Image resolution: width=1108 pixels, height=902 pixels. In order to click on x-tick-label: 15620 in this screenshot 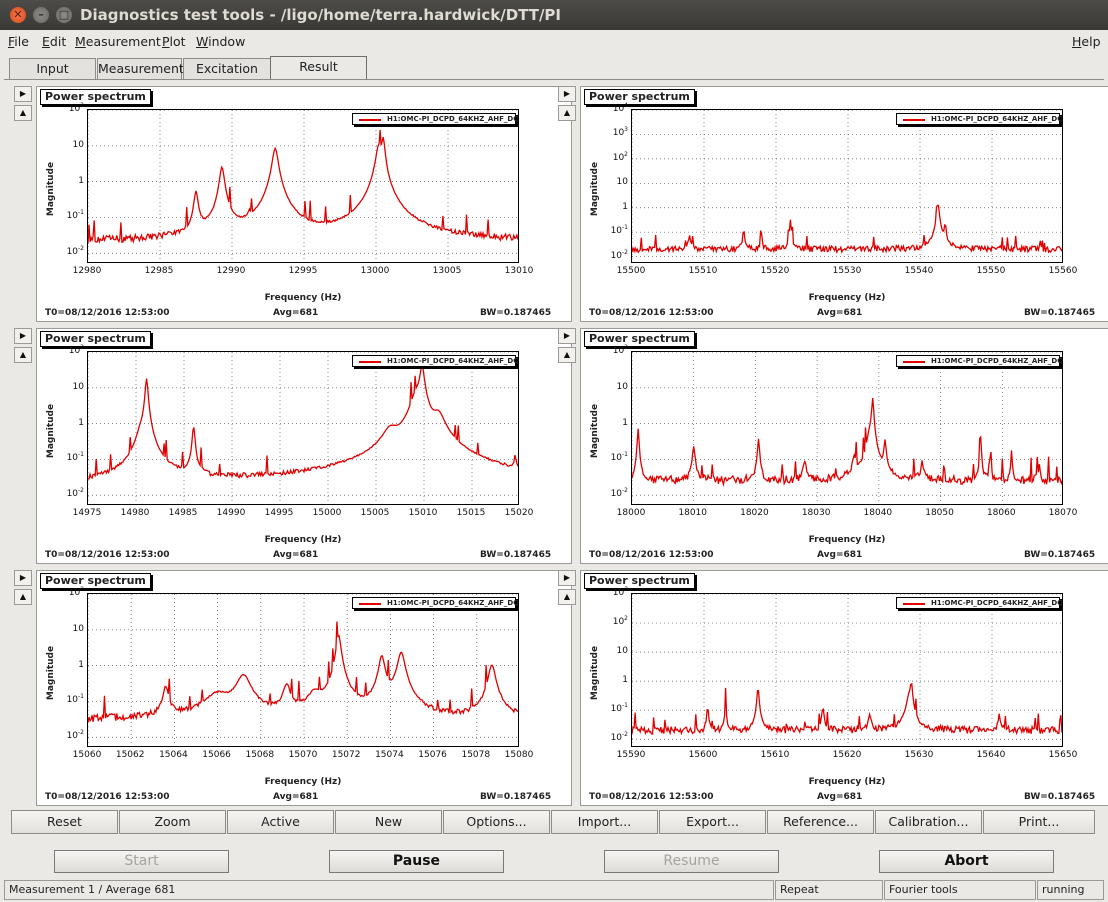, I will do `click(847, 755)`.